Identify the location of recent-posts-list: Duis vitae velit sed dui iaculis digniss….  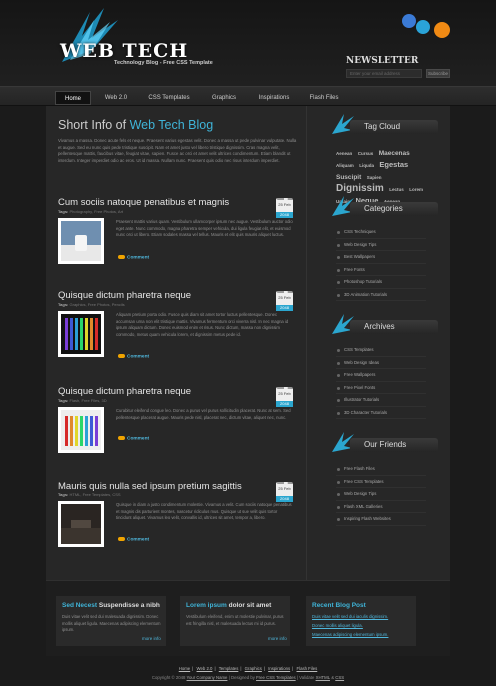
(350, 627).